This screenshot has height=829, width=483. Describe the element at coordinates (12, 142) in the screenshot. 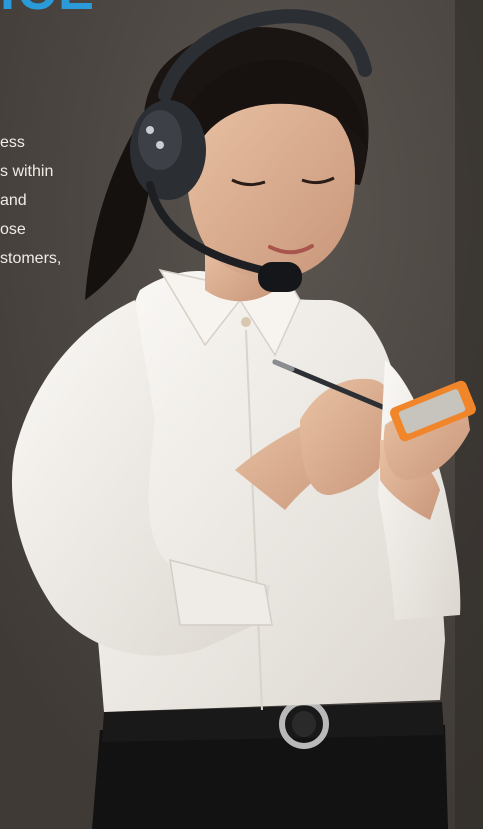

I see `body-text-line: ess` at that location.